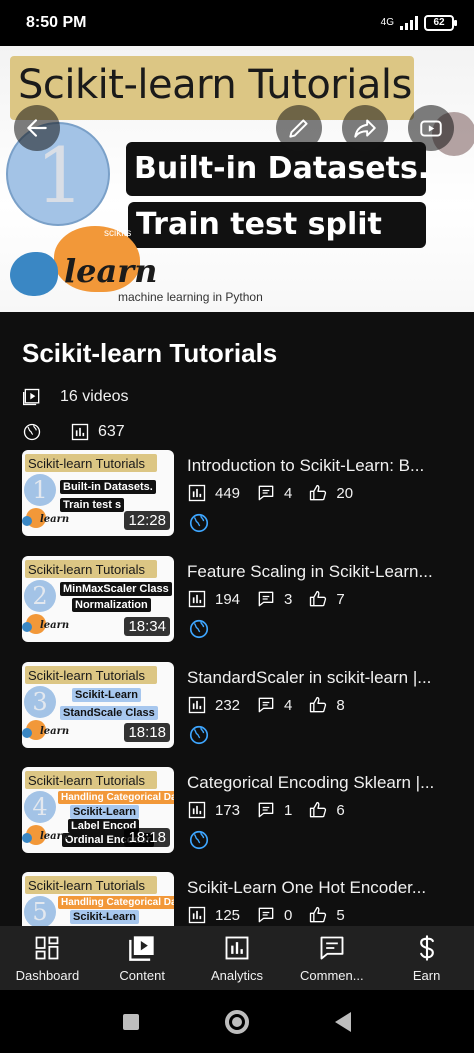 This screenshot has width=474, height=1053. I want to click on edit-button, so click(299, 128).